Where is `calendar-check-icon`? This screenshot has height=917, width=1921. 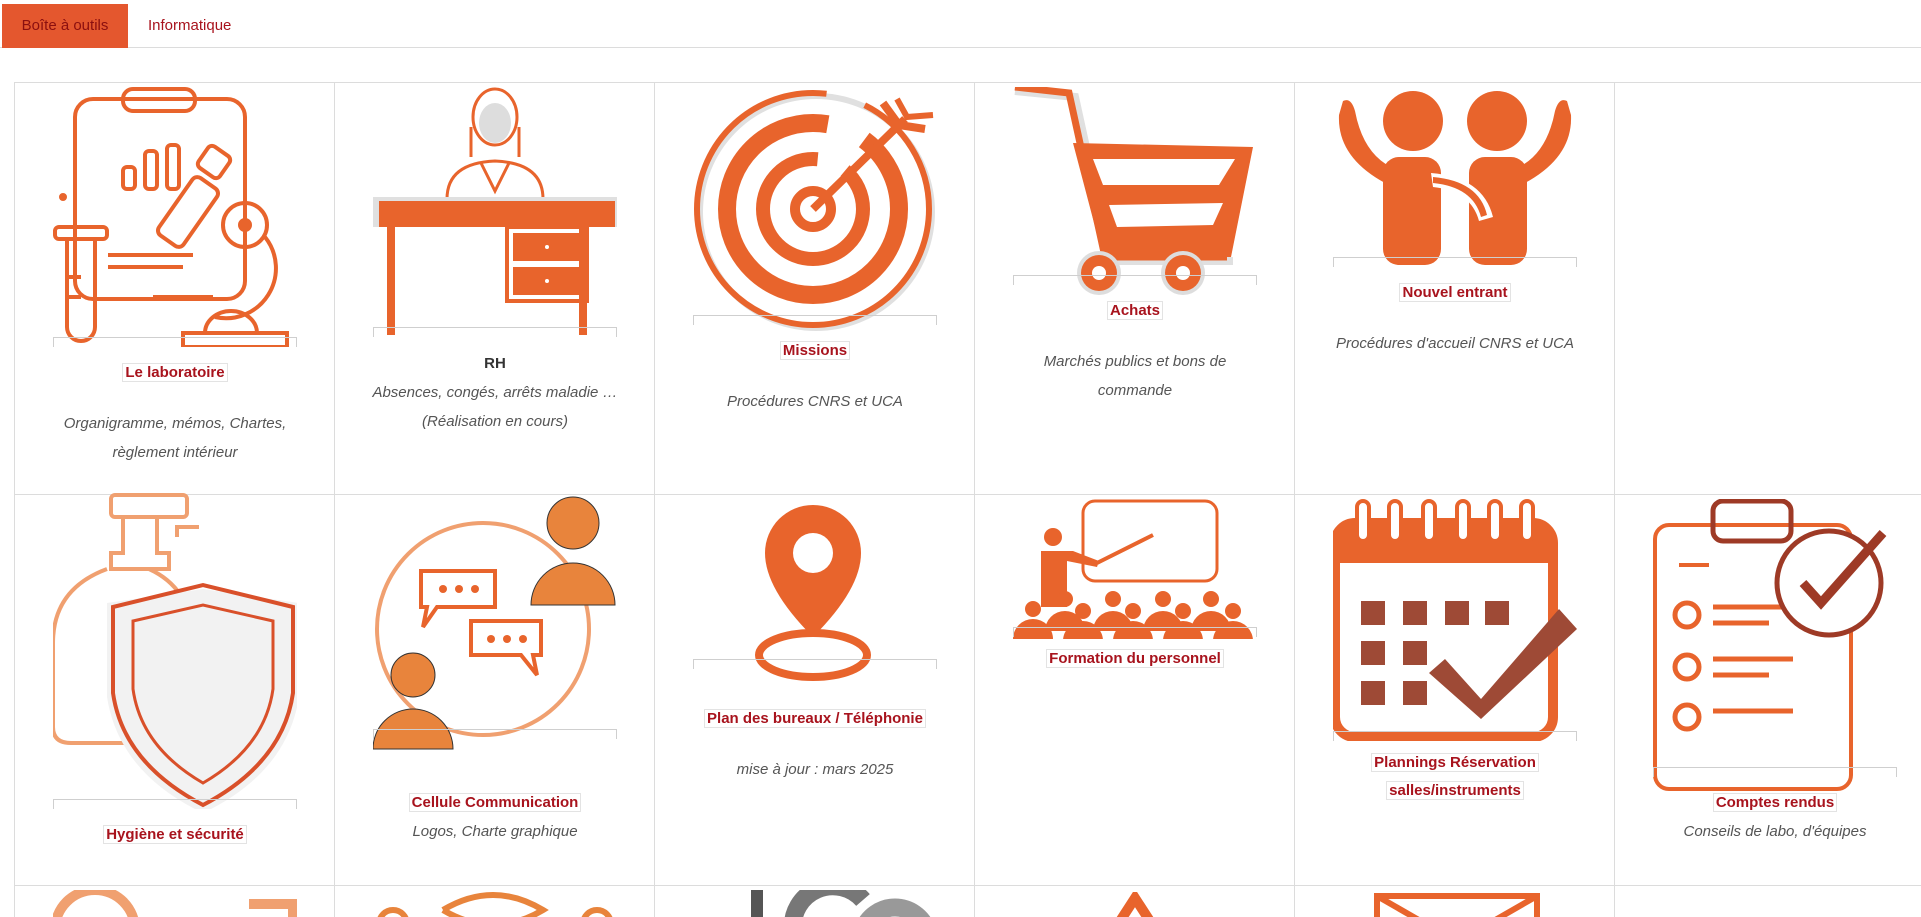 calendar-check-icon is located at coordinates (1455, 620).